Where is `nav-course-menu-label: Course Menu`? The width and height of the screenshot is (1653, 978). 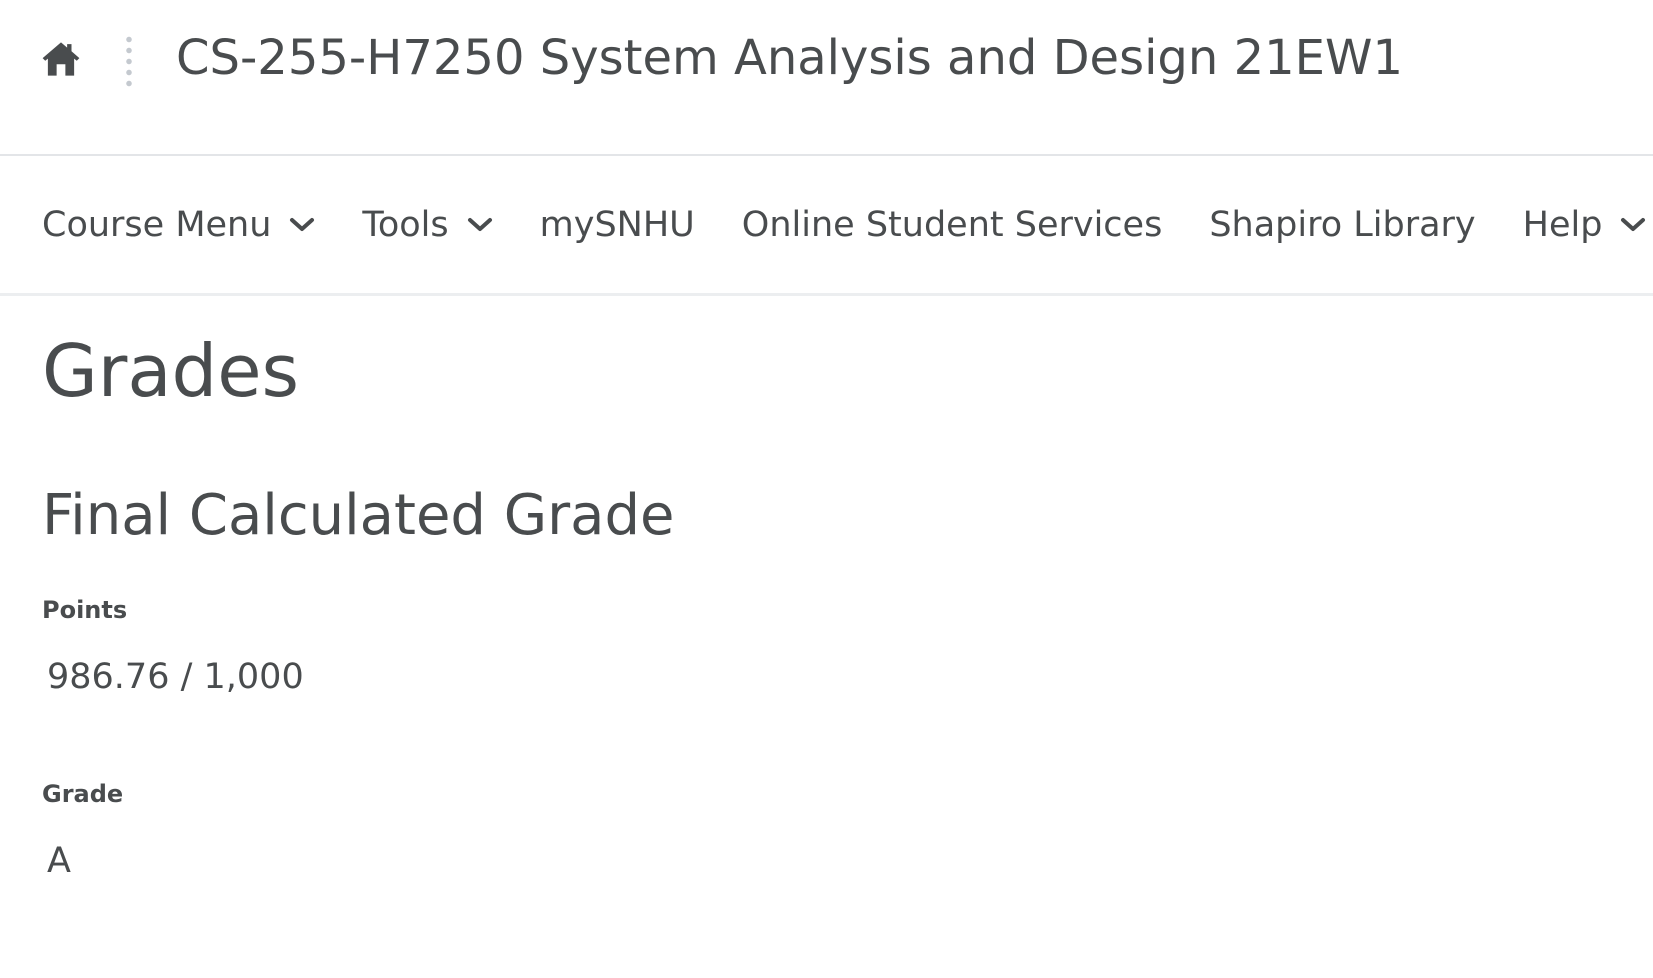 nav-course-menu-label: Course Menu is located at coordinates (157, 224).